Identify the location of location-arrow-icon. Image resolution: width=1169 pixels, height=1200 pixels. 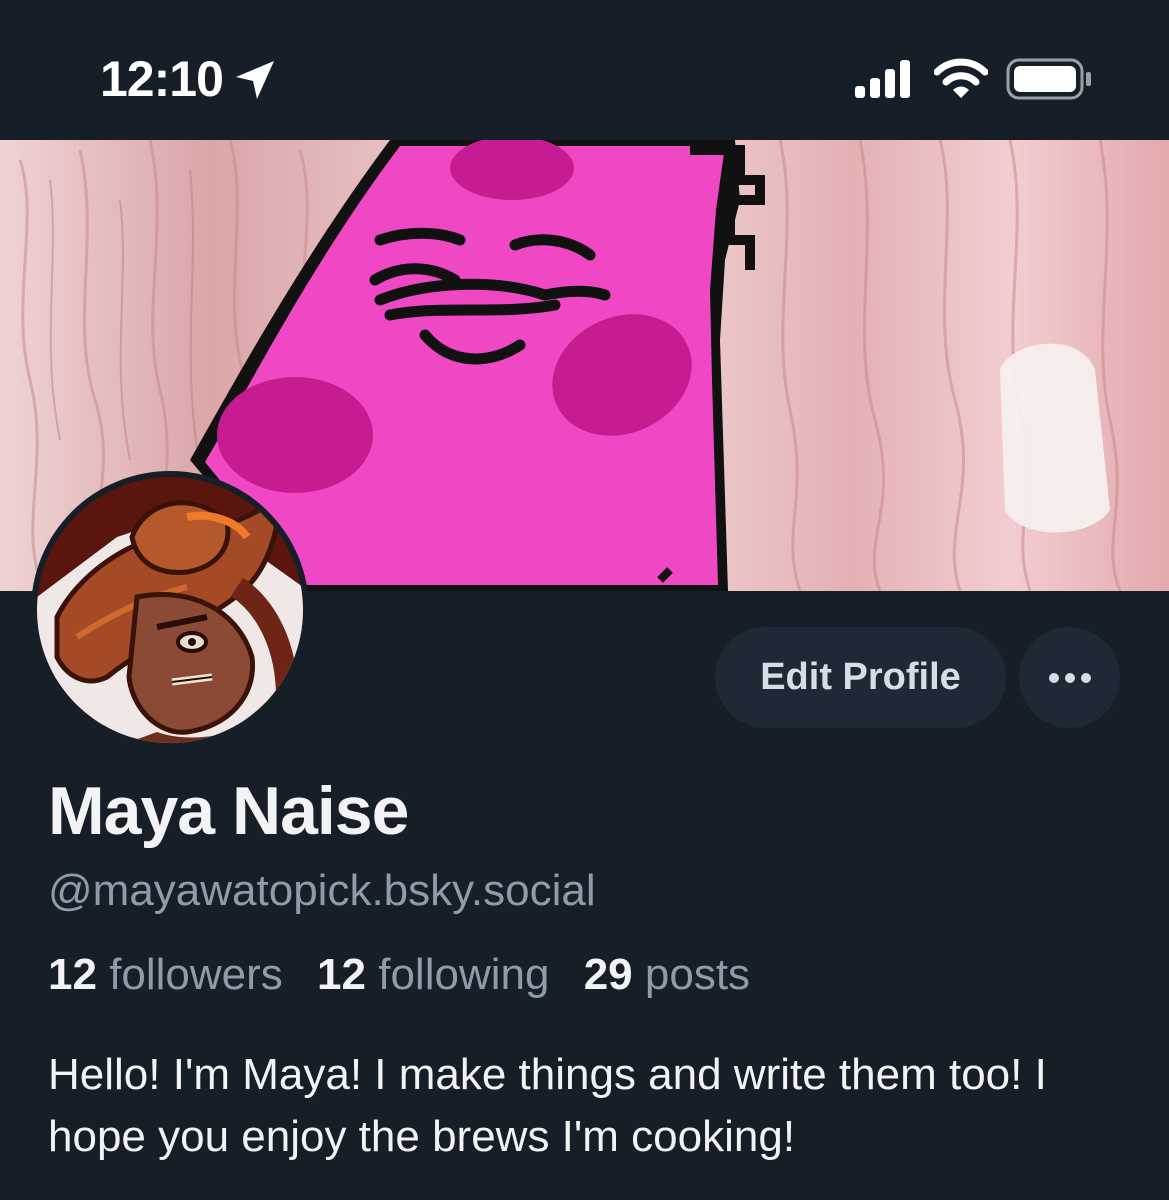
(255, 80).